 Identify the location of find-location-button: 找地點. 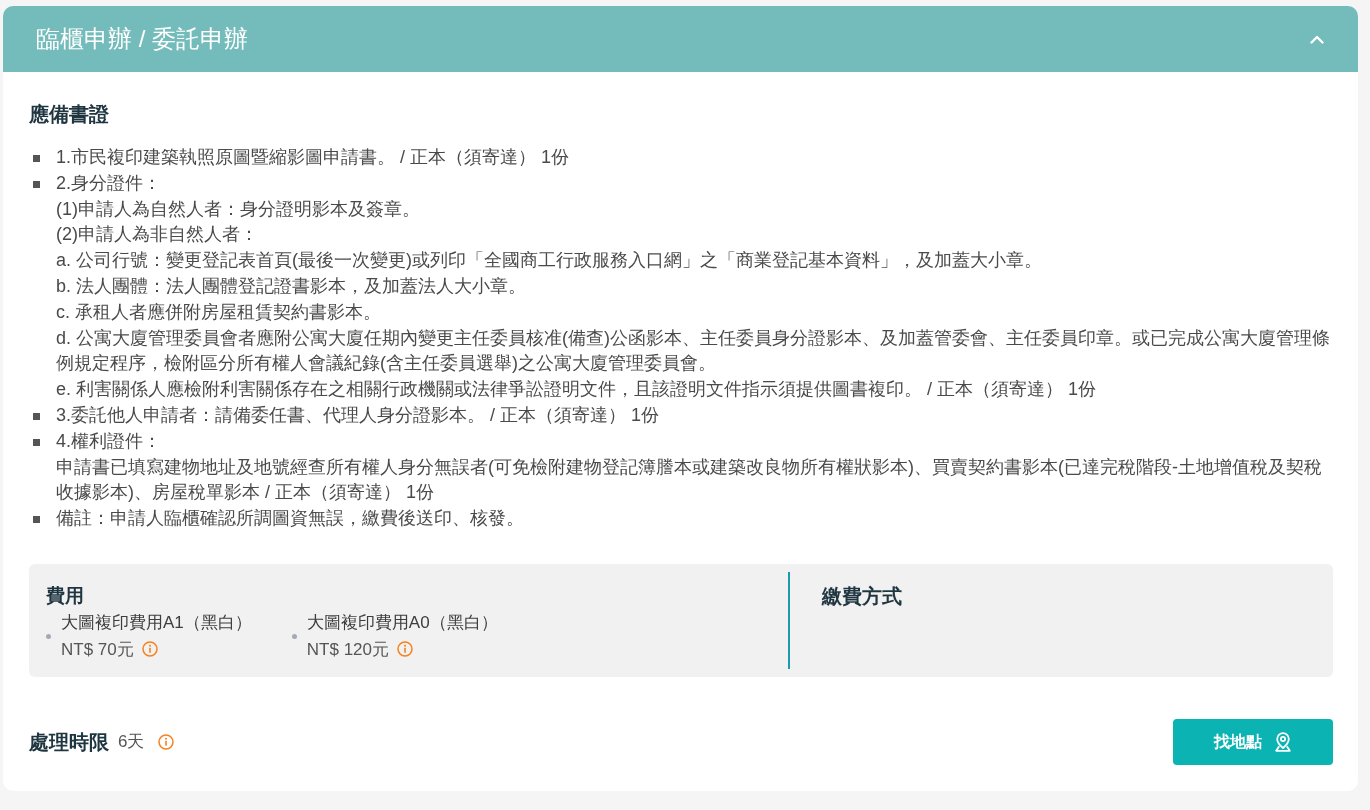
(1253, 741).